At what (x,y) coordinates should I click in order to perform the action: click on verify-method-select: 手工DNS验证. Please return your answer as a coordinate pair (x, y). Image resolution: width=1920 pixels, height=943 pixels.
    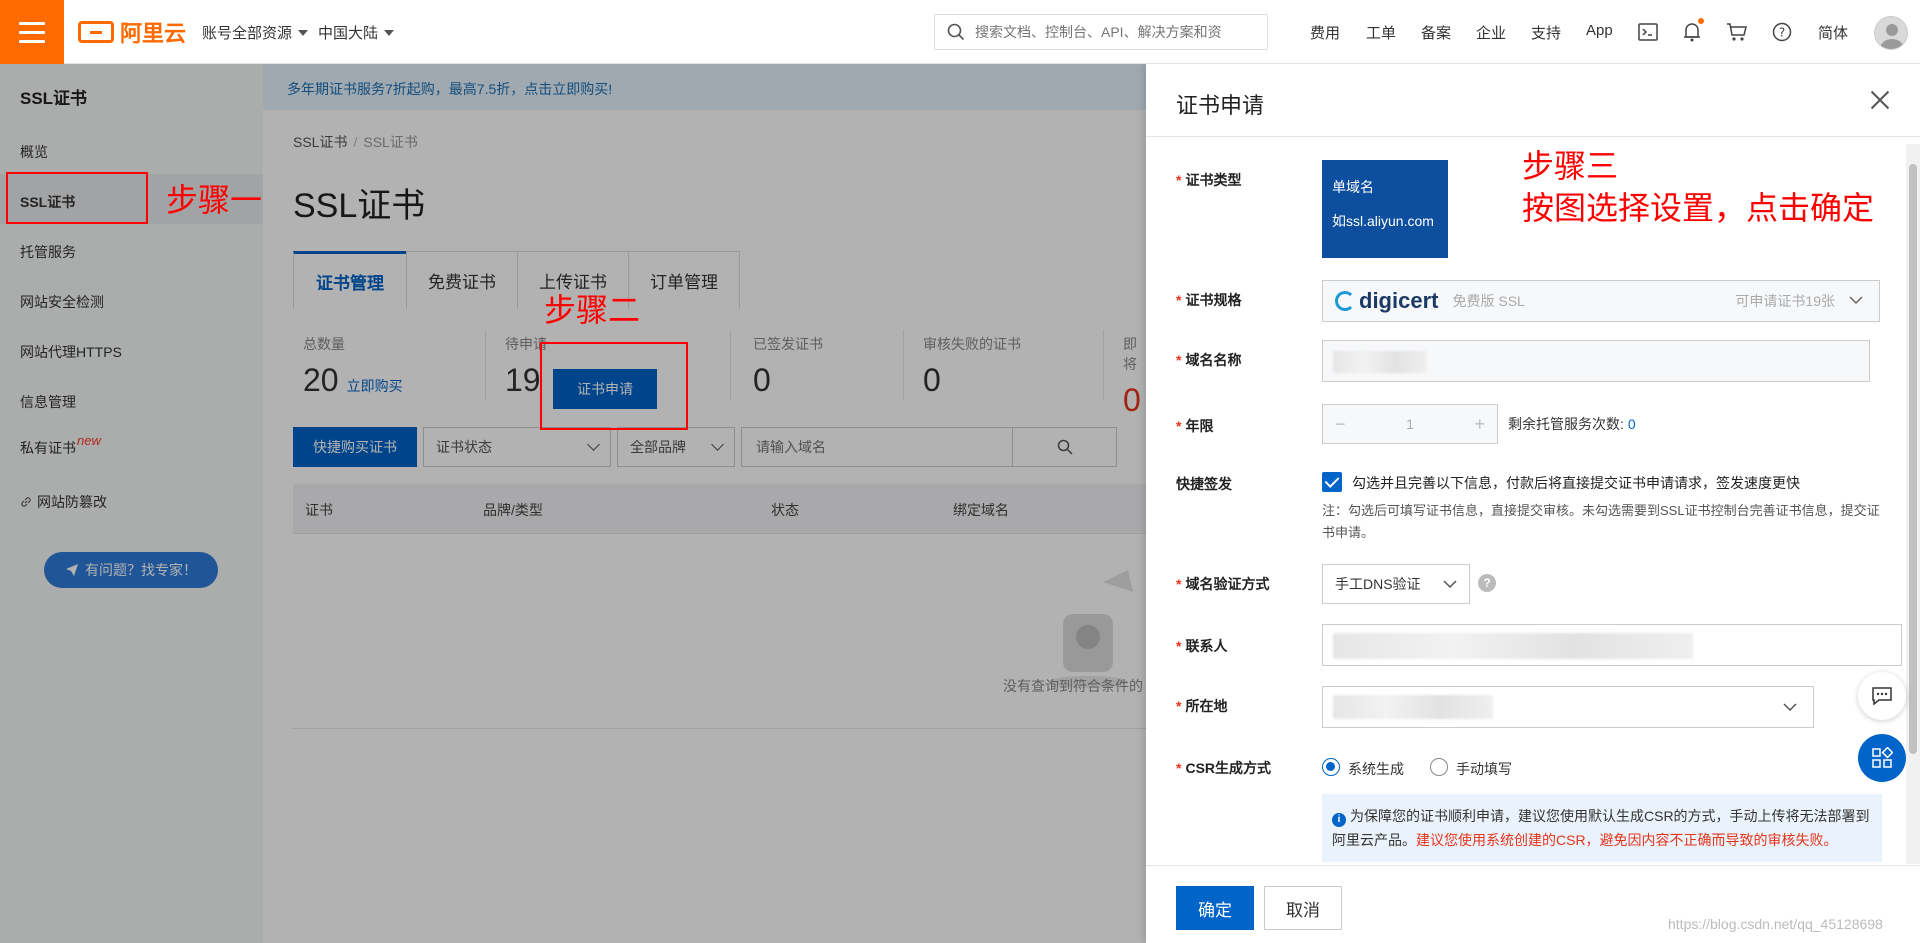
    Looking at the image, I should click on (1396, 584).